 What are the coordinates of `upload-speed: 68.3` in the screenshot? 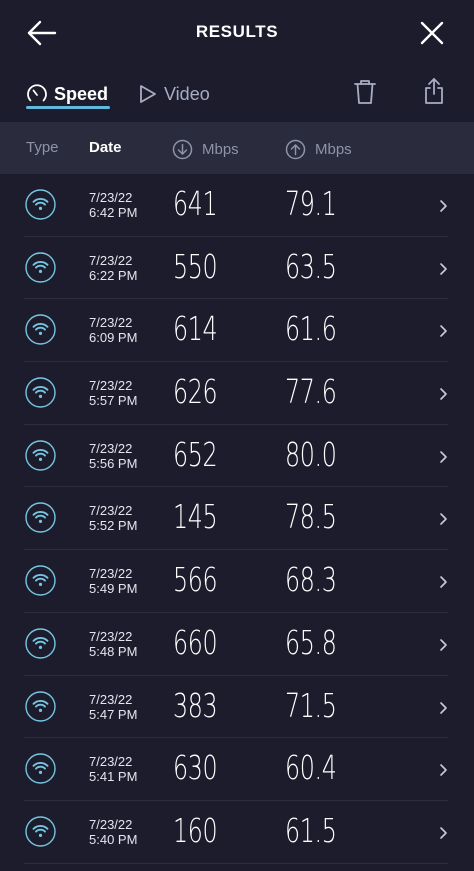 It's located at (311, 580).